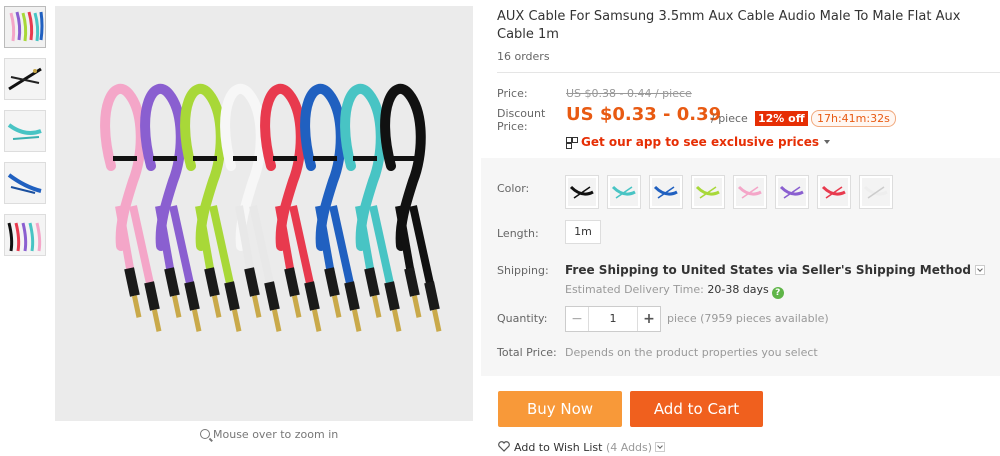 The image size is (1000, 456). What do you see at coordinates (777, 293) in the screenshot?
I see `help-icon: ?` at bounding box center [777, 293].